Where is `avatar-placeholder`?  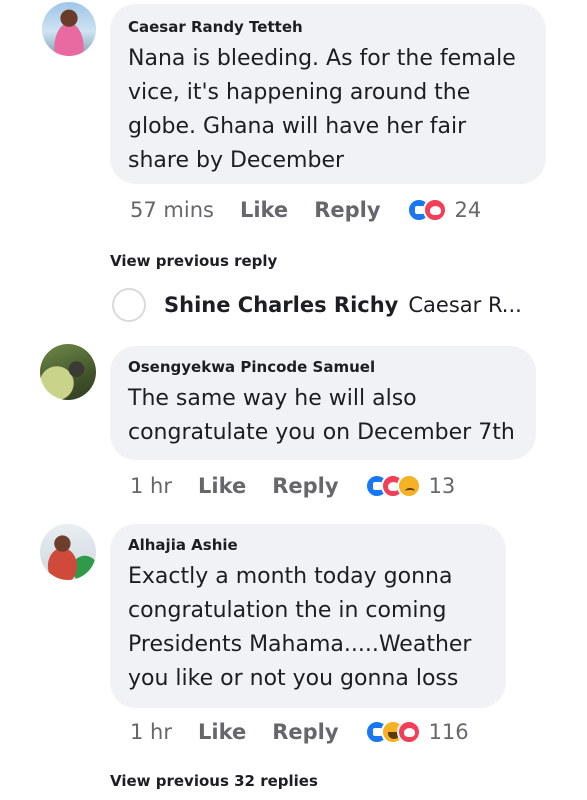 avatar-placeholder is located at coordinates (129, 305).